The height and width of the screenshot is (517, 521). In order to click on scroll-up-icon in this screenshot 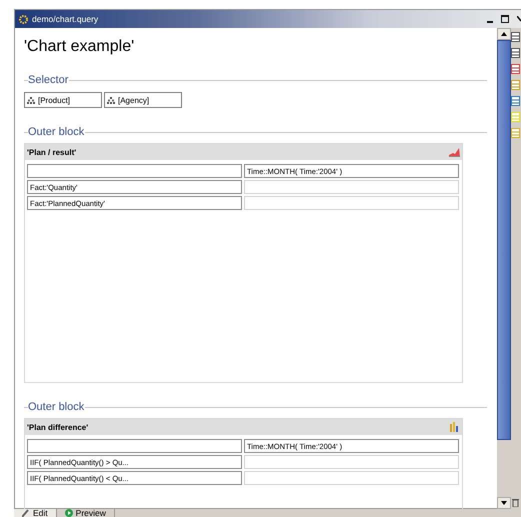, I will do `click(504, 34)`.